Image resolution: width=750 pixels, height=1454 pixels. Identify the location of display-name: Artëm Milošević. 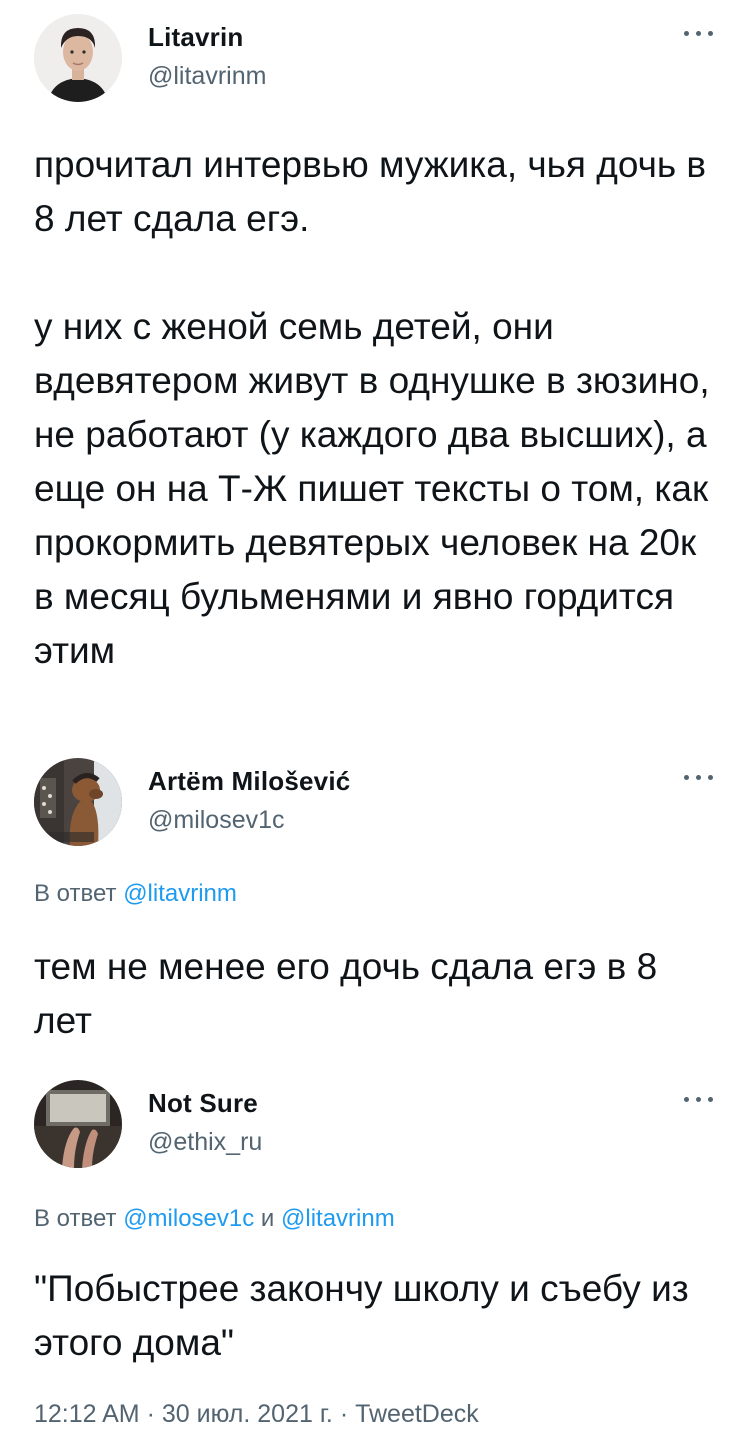
(249, 781).